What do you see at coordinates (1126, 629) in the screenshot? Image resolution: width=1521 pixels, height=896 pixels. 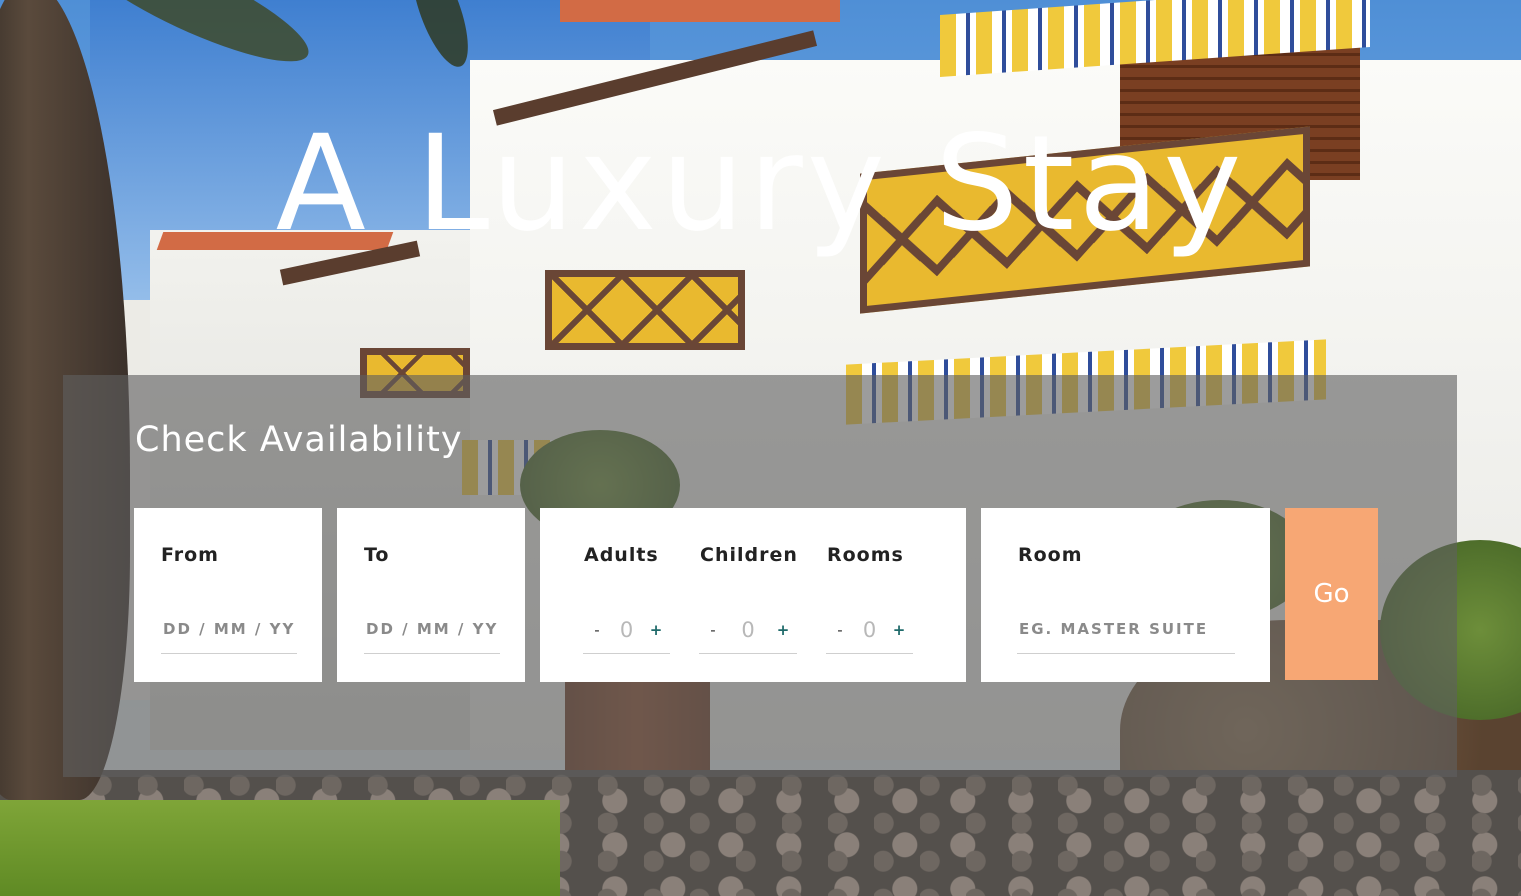 I see `room-type-input` at bounding box center [1126, 629].